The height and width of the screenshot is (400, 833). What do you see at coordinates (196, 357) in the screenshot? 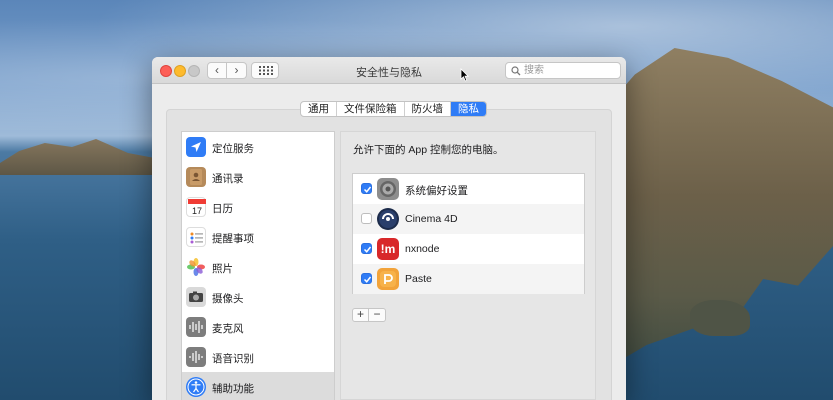
I see `speech-waveform-icon` at bounding box center [196, 357].